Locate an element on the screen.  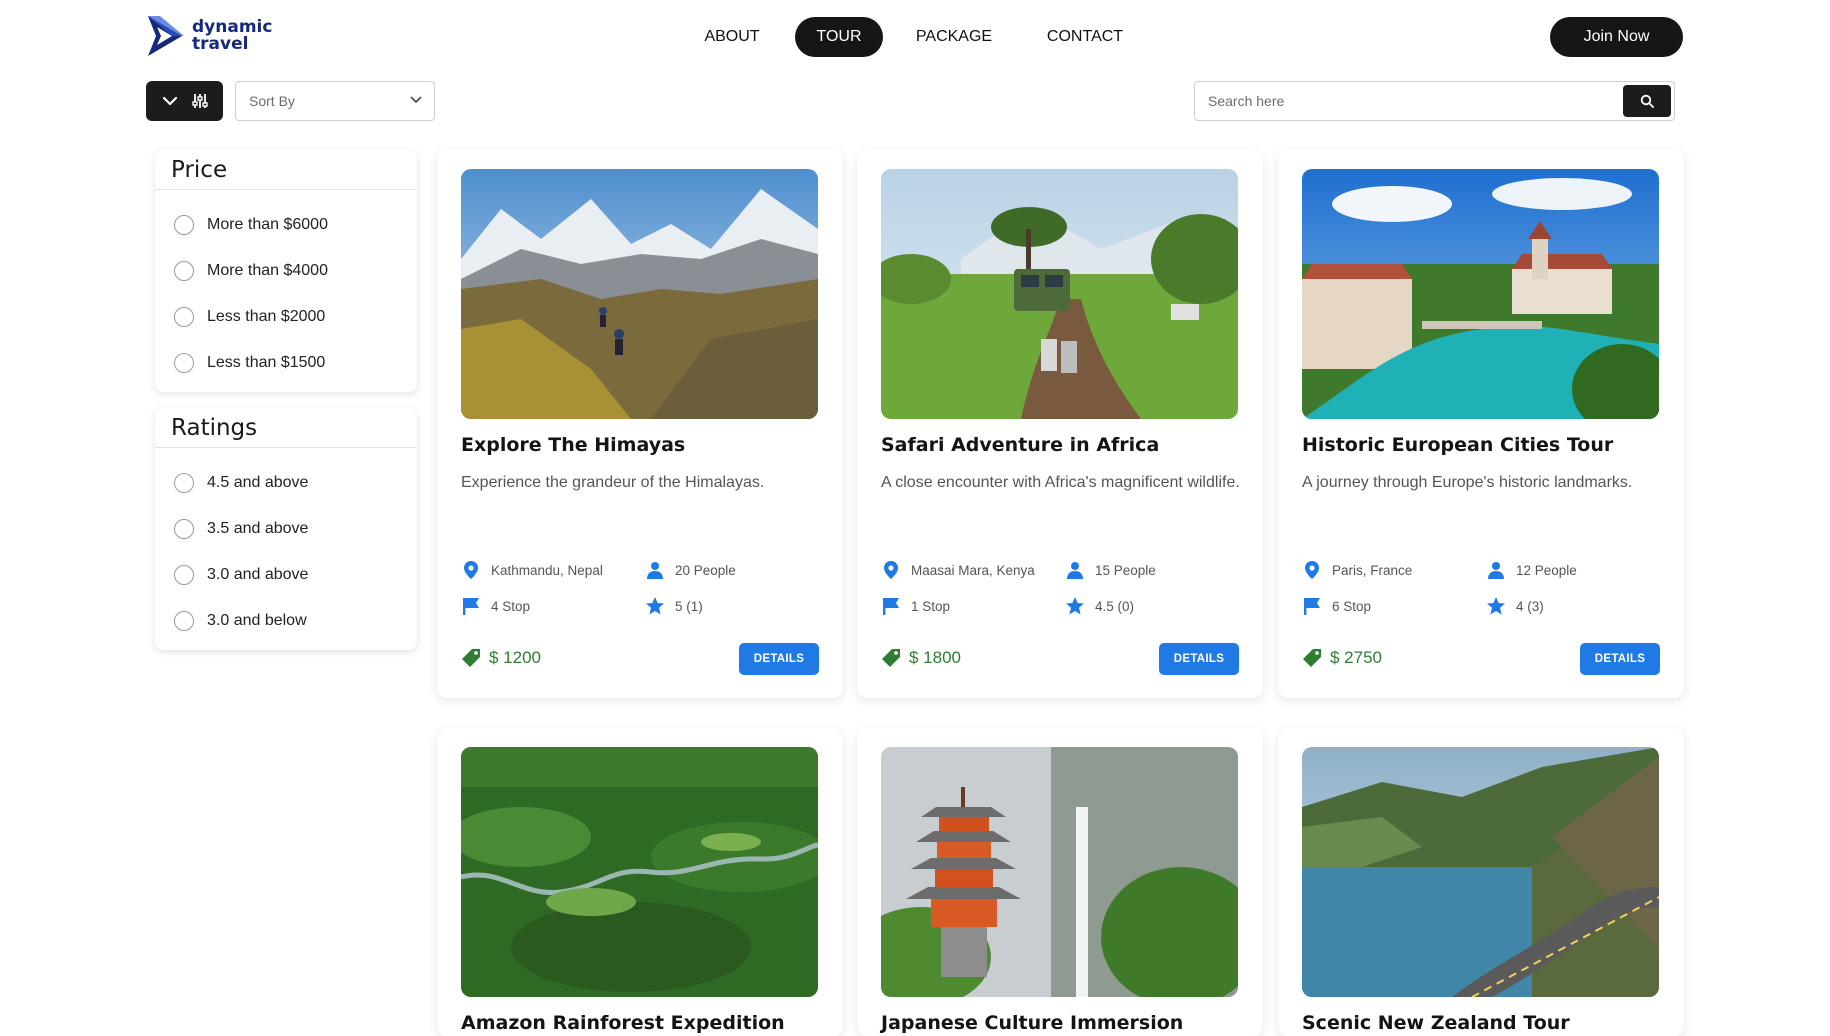
tour-image-amazon is located at coordinates (639, 872).